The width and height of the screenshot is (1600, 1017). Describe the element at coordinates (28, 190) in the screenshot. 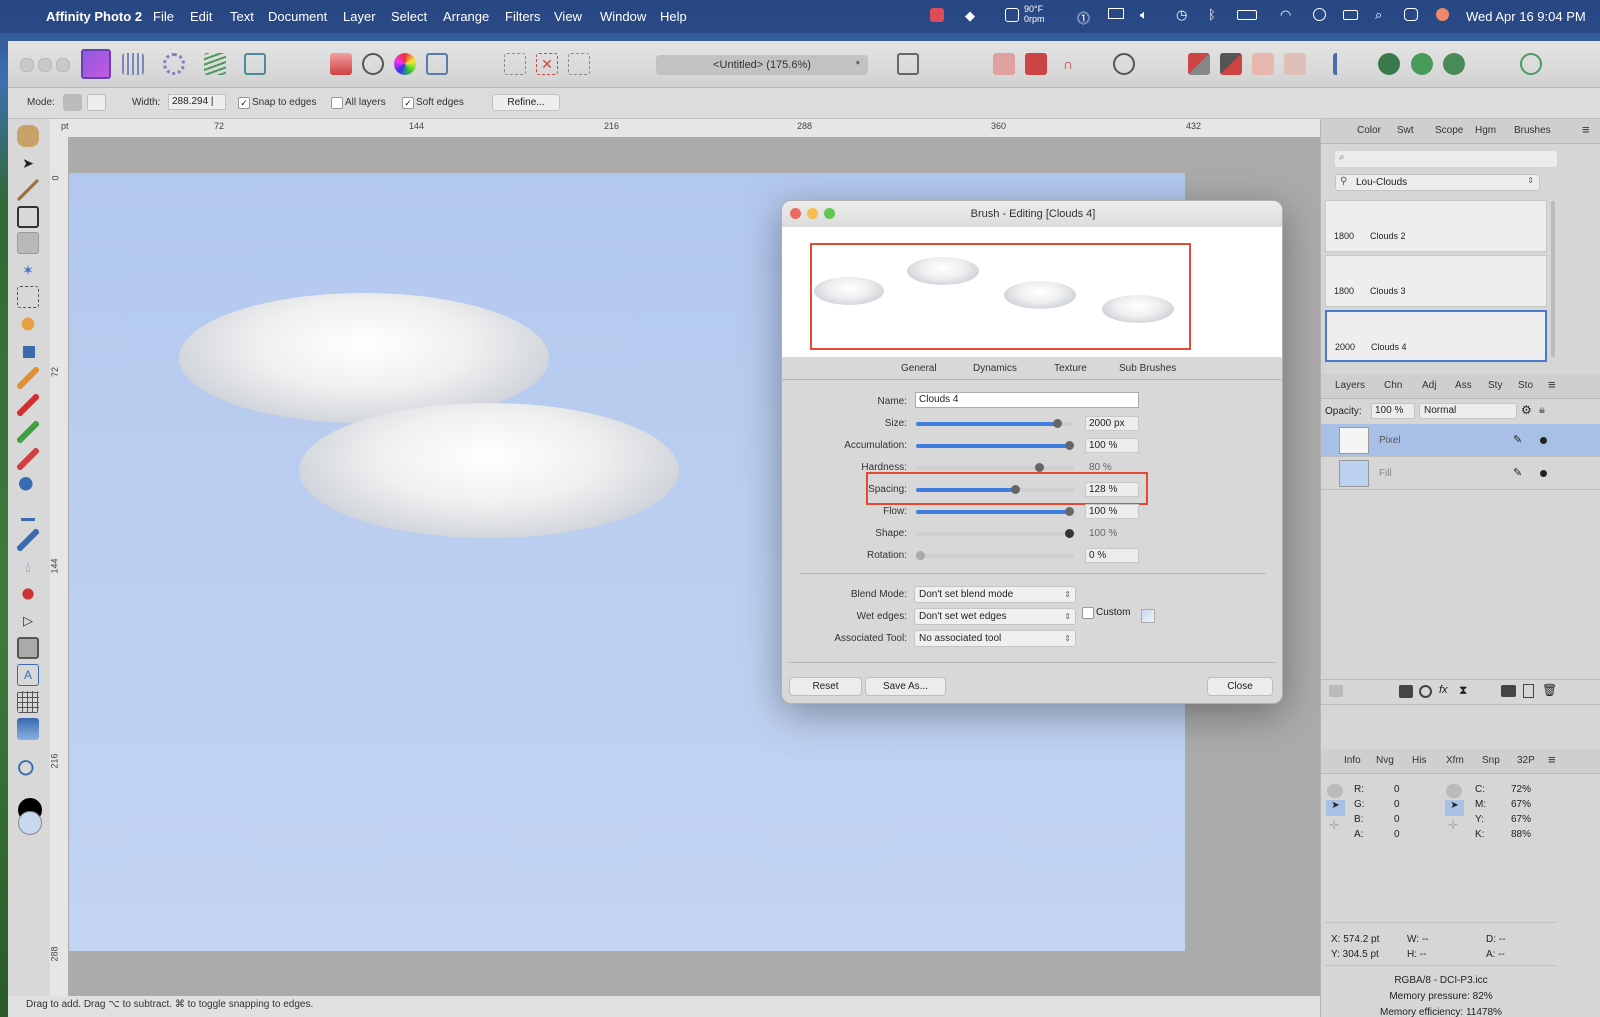

I see `color-picker-icon` at that location.